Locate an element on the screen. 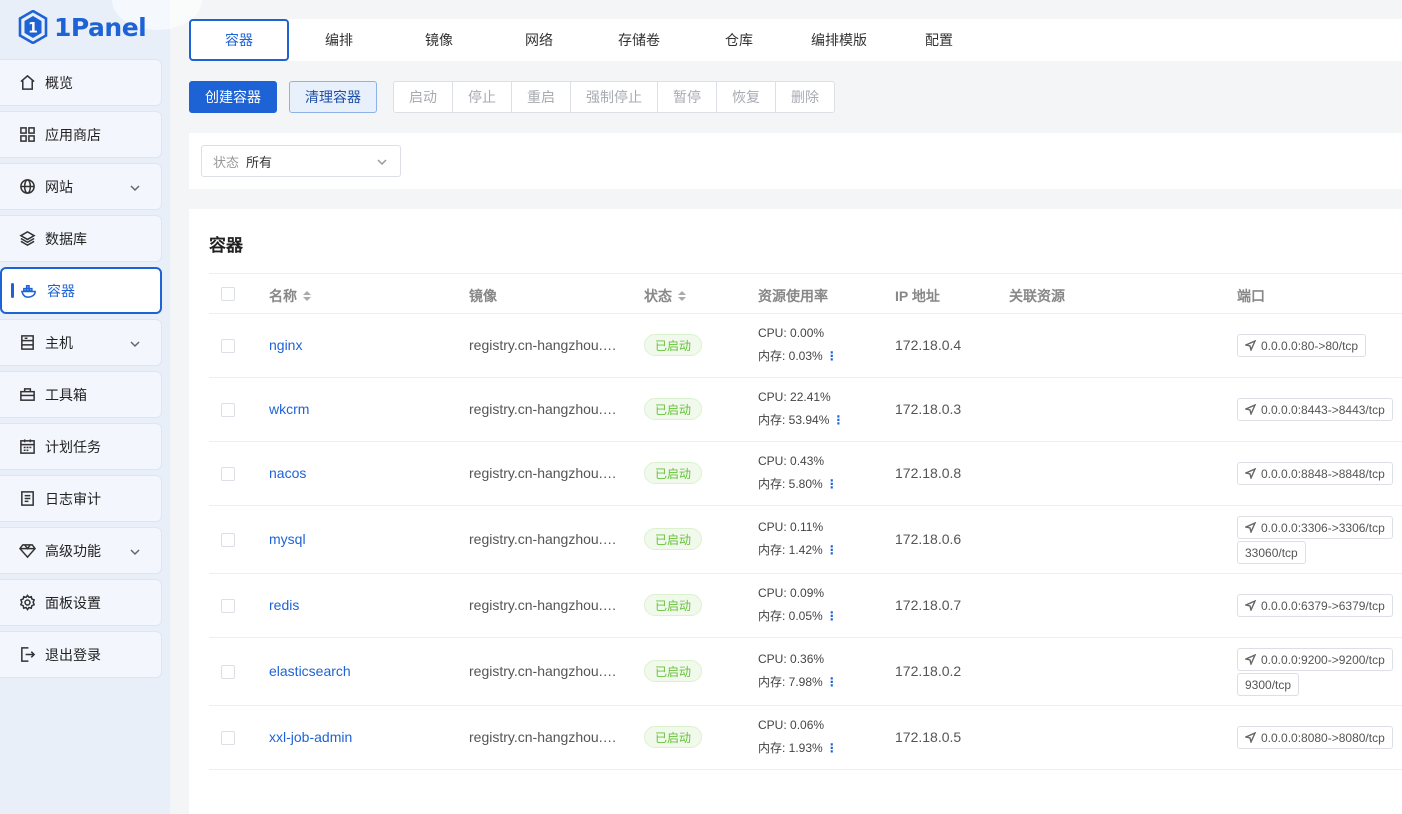 The width and height of the screenshot is (1402, 814). svg-text: 1 is located at coordinates (33, 29).